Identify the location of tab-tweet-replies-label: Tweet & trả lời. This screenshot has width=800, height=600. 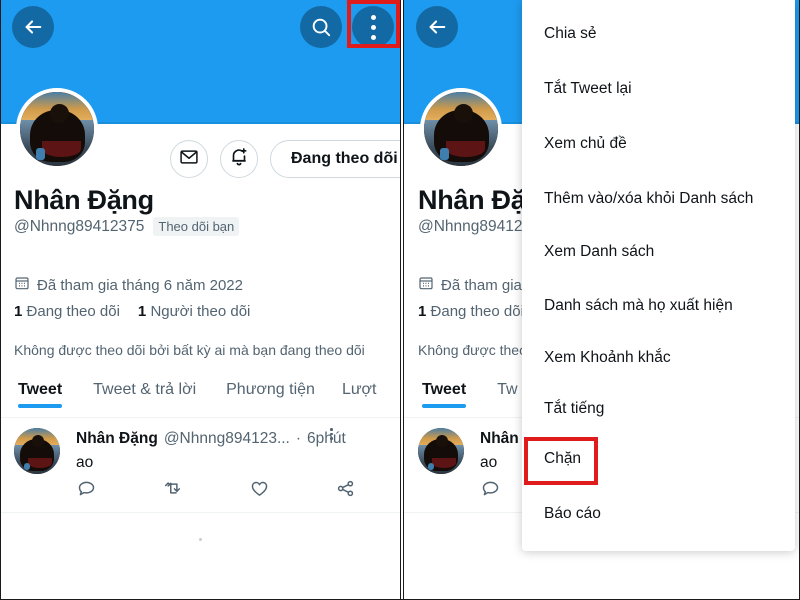
(145, 389).